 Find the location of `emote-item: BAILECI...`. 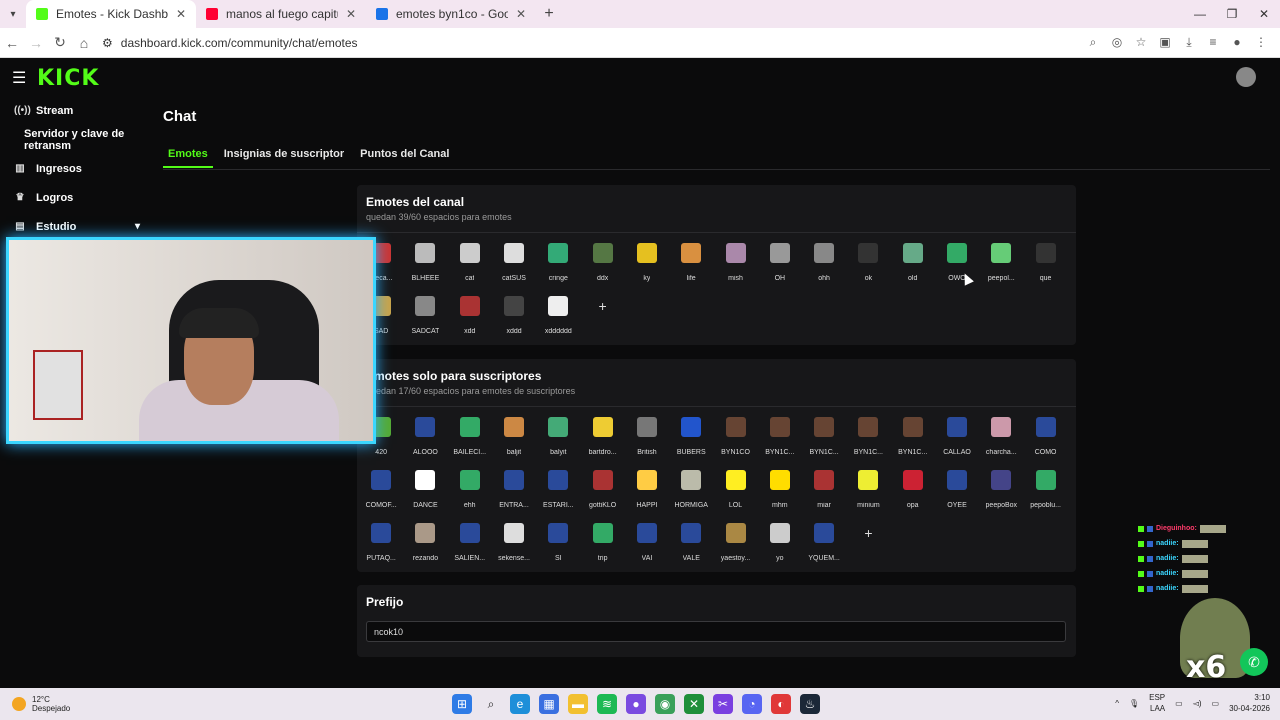

emote-item: BAILECI... is located at coordinates (470, 441).